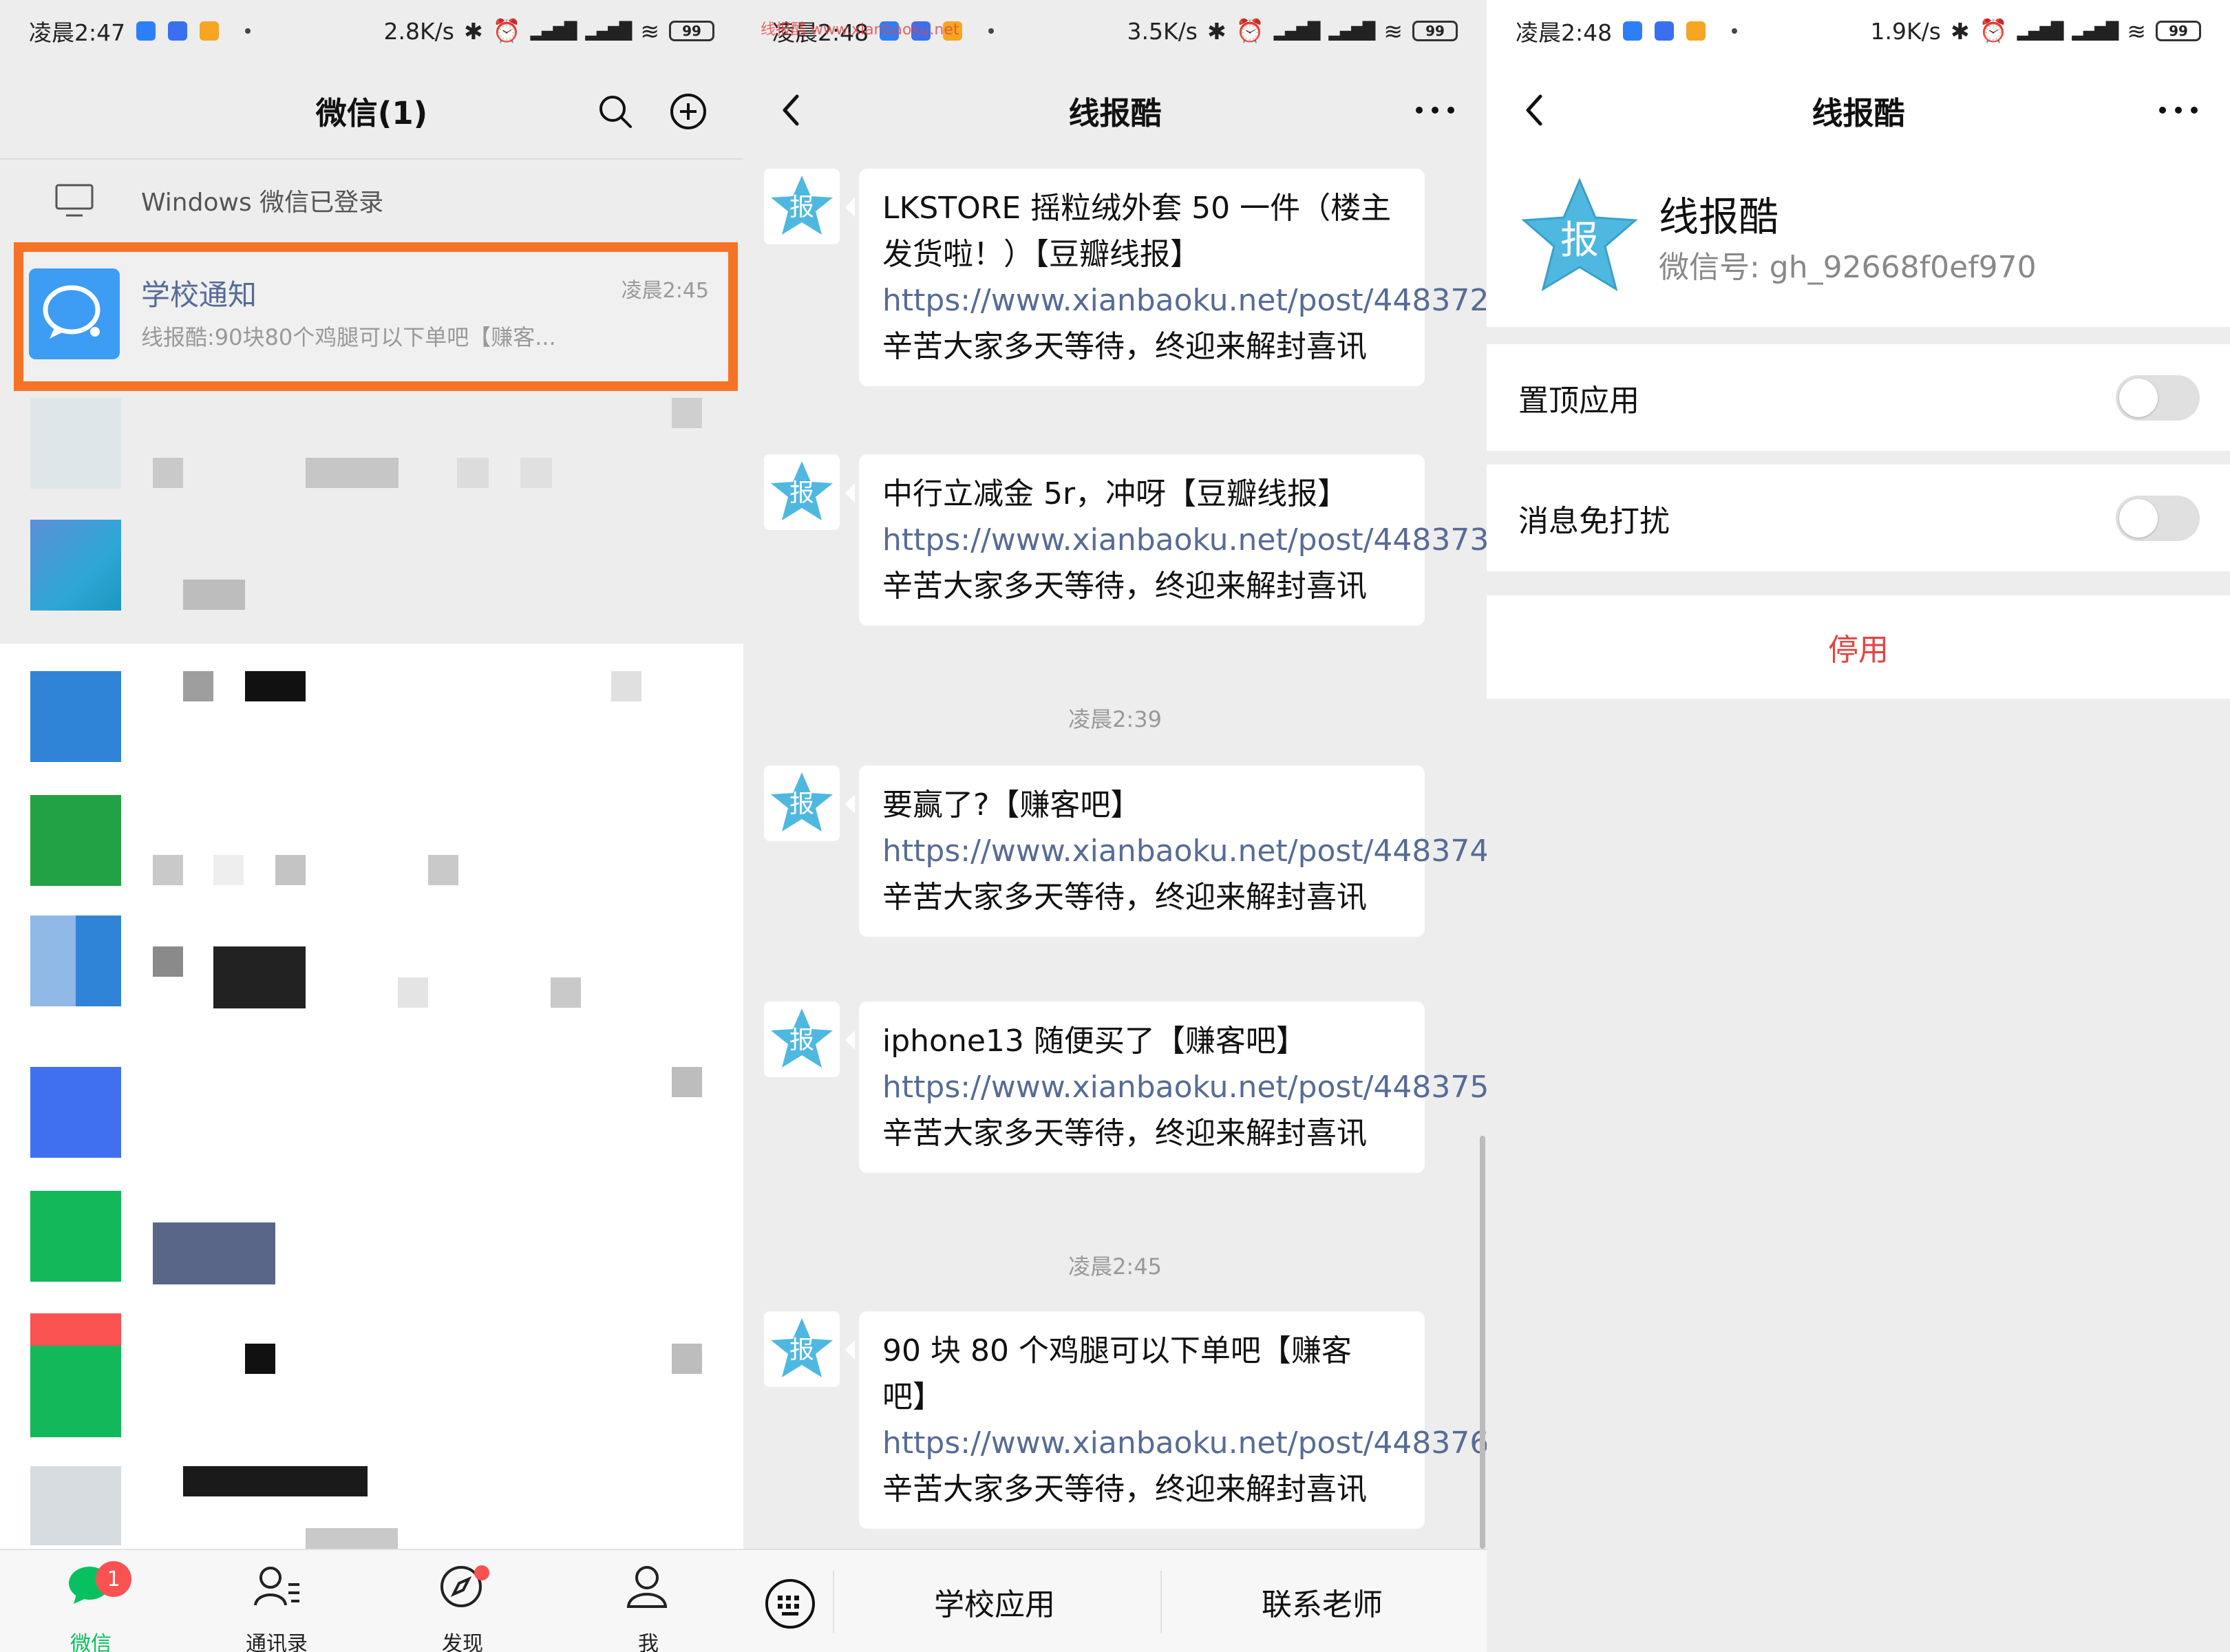 The image size is (2230, 1652). What do you see at coordinates (1322, 1601) in the screenshot?
I see `menu-contact-teacher: 联系老师` at bounding box center [1322, 1601].